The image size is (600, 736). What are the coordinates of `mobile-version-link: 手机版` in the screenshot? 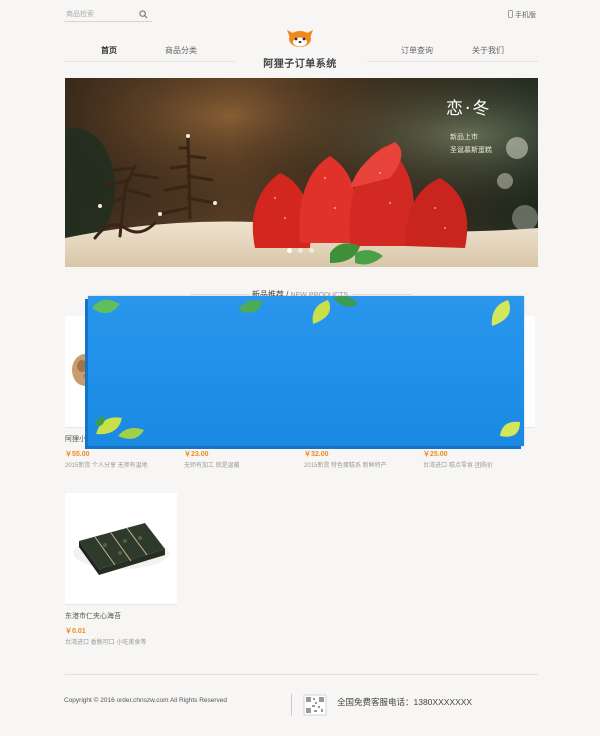 It's located at (522, 15).